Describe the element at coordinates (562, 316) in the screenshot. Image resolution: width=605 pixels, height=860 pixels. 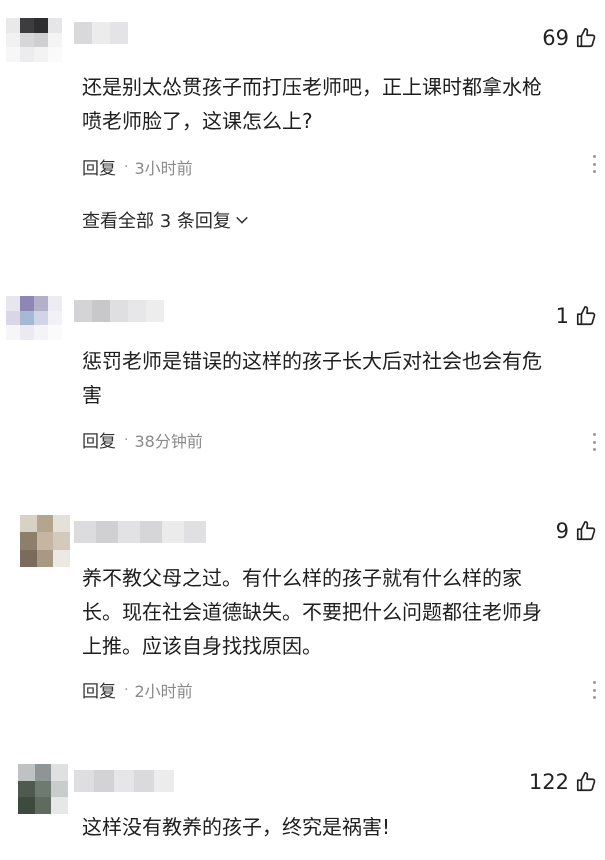
I see `like-count: 1` at that location.